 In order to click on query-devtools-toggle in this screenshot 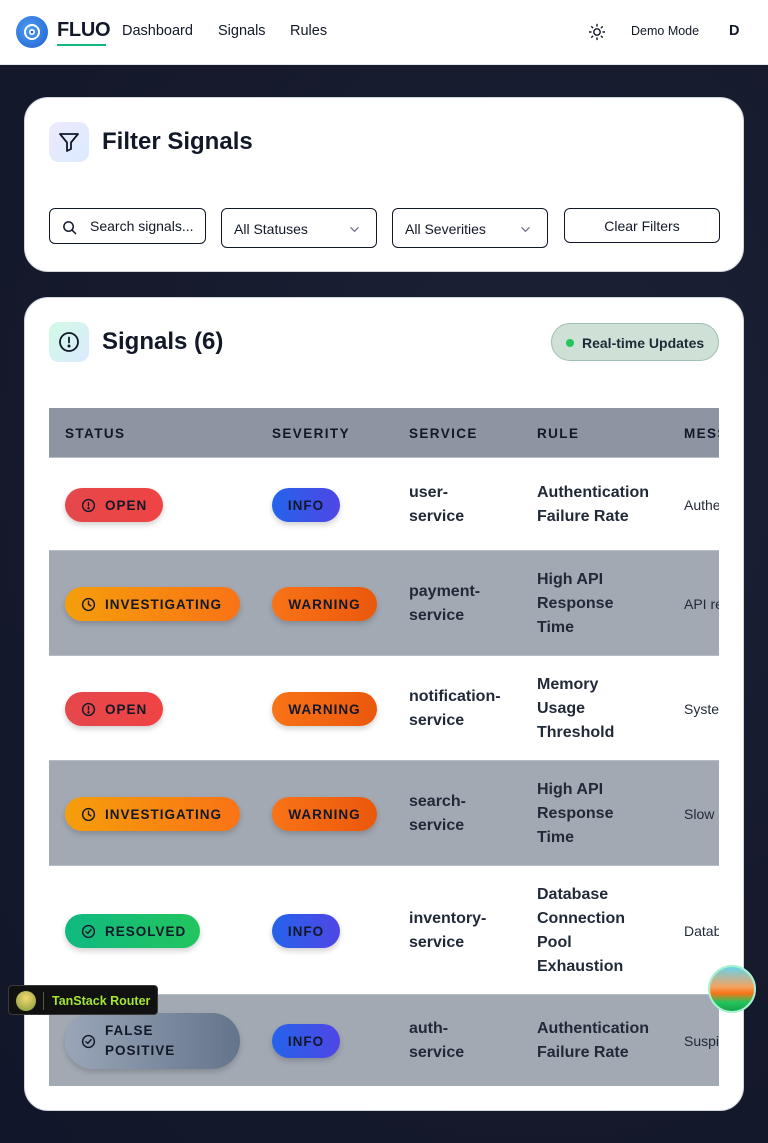, I will do `click(732, 989)`.